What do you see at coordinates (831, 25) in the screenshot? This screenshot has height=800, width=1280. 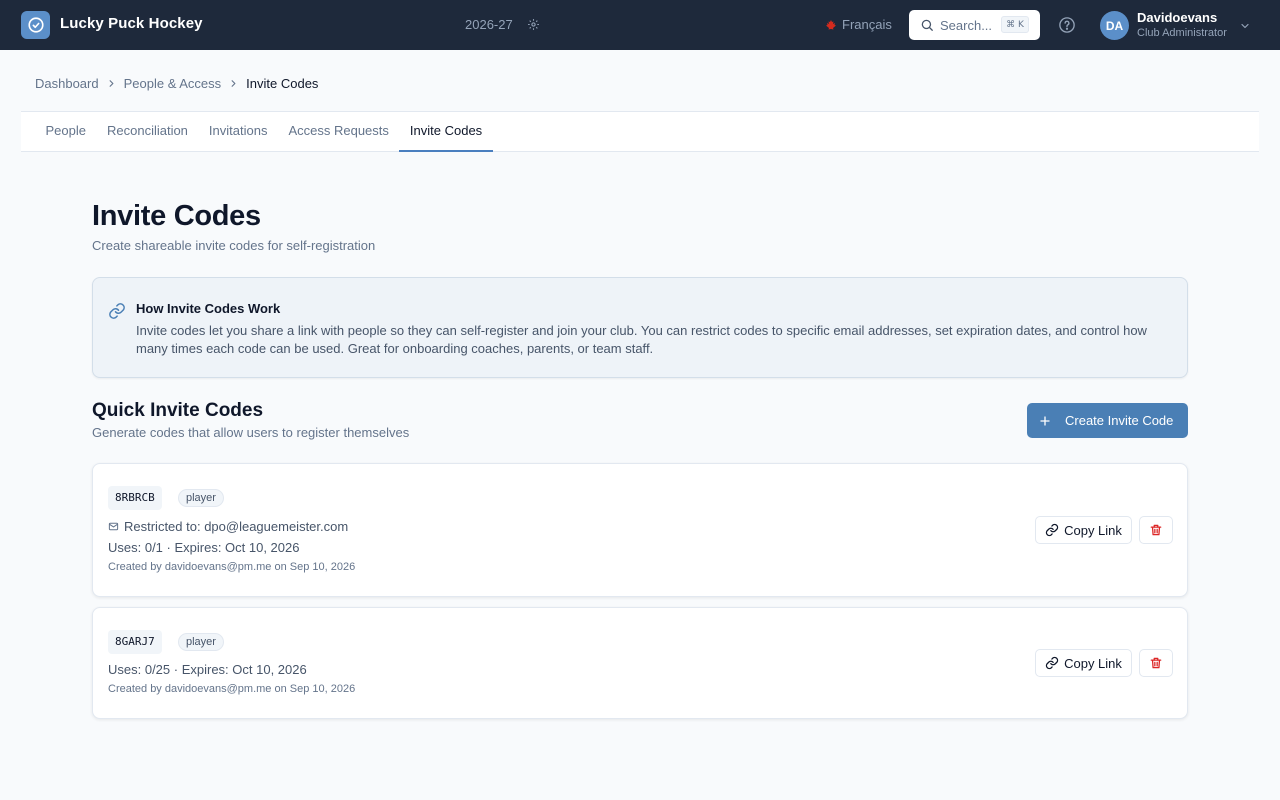 I see `maple-leaf-icon` at bounding box center [831, 25].